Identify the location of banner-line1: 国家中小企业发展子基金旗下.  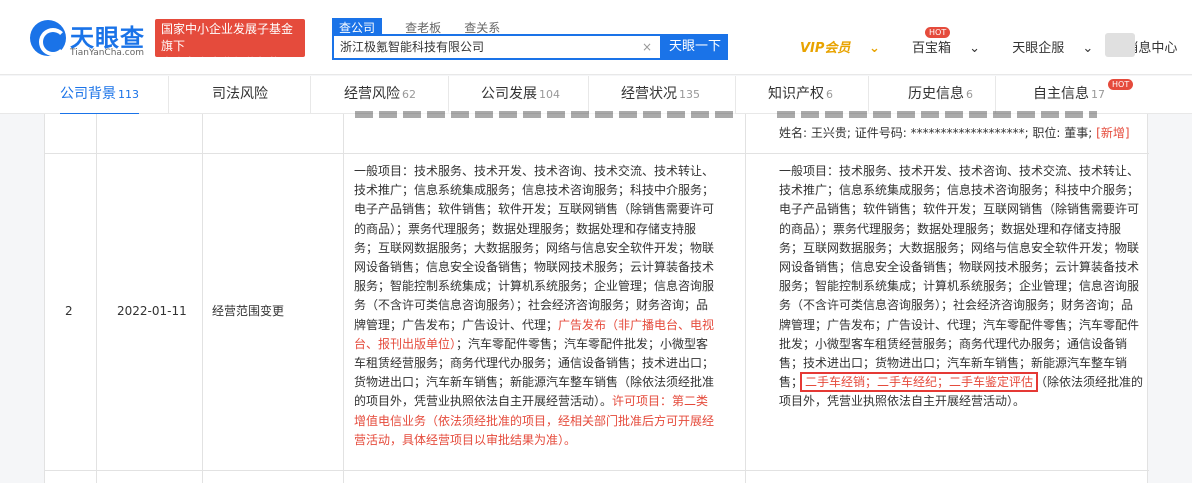
(227, 37).